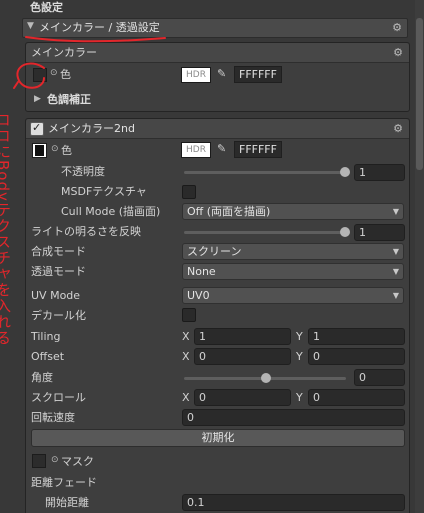  I want to click on underline-stroke, so click(95, 39).